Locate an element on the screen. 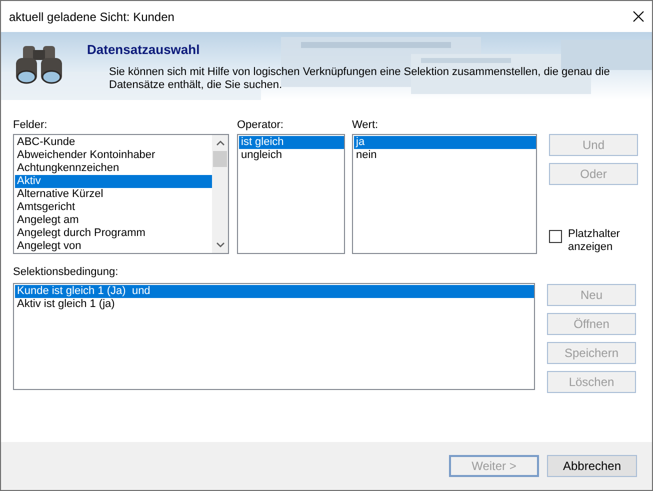  list-box: ja nein is located at coordinates (444, 194).